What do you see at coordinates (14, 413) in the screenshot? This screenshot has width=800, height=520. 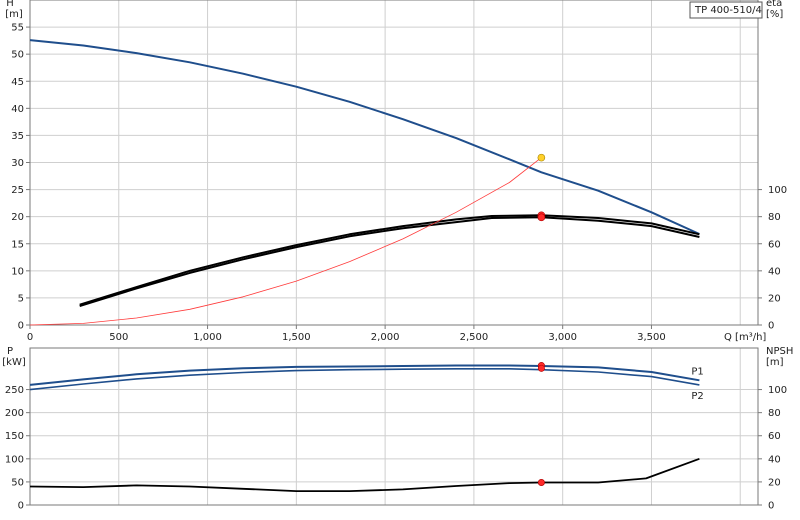 I see `left-tick-label-200: 200` at bounding box center [14, 413].